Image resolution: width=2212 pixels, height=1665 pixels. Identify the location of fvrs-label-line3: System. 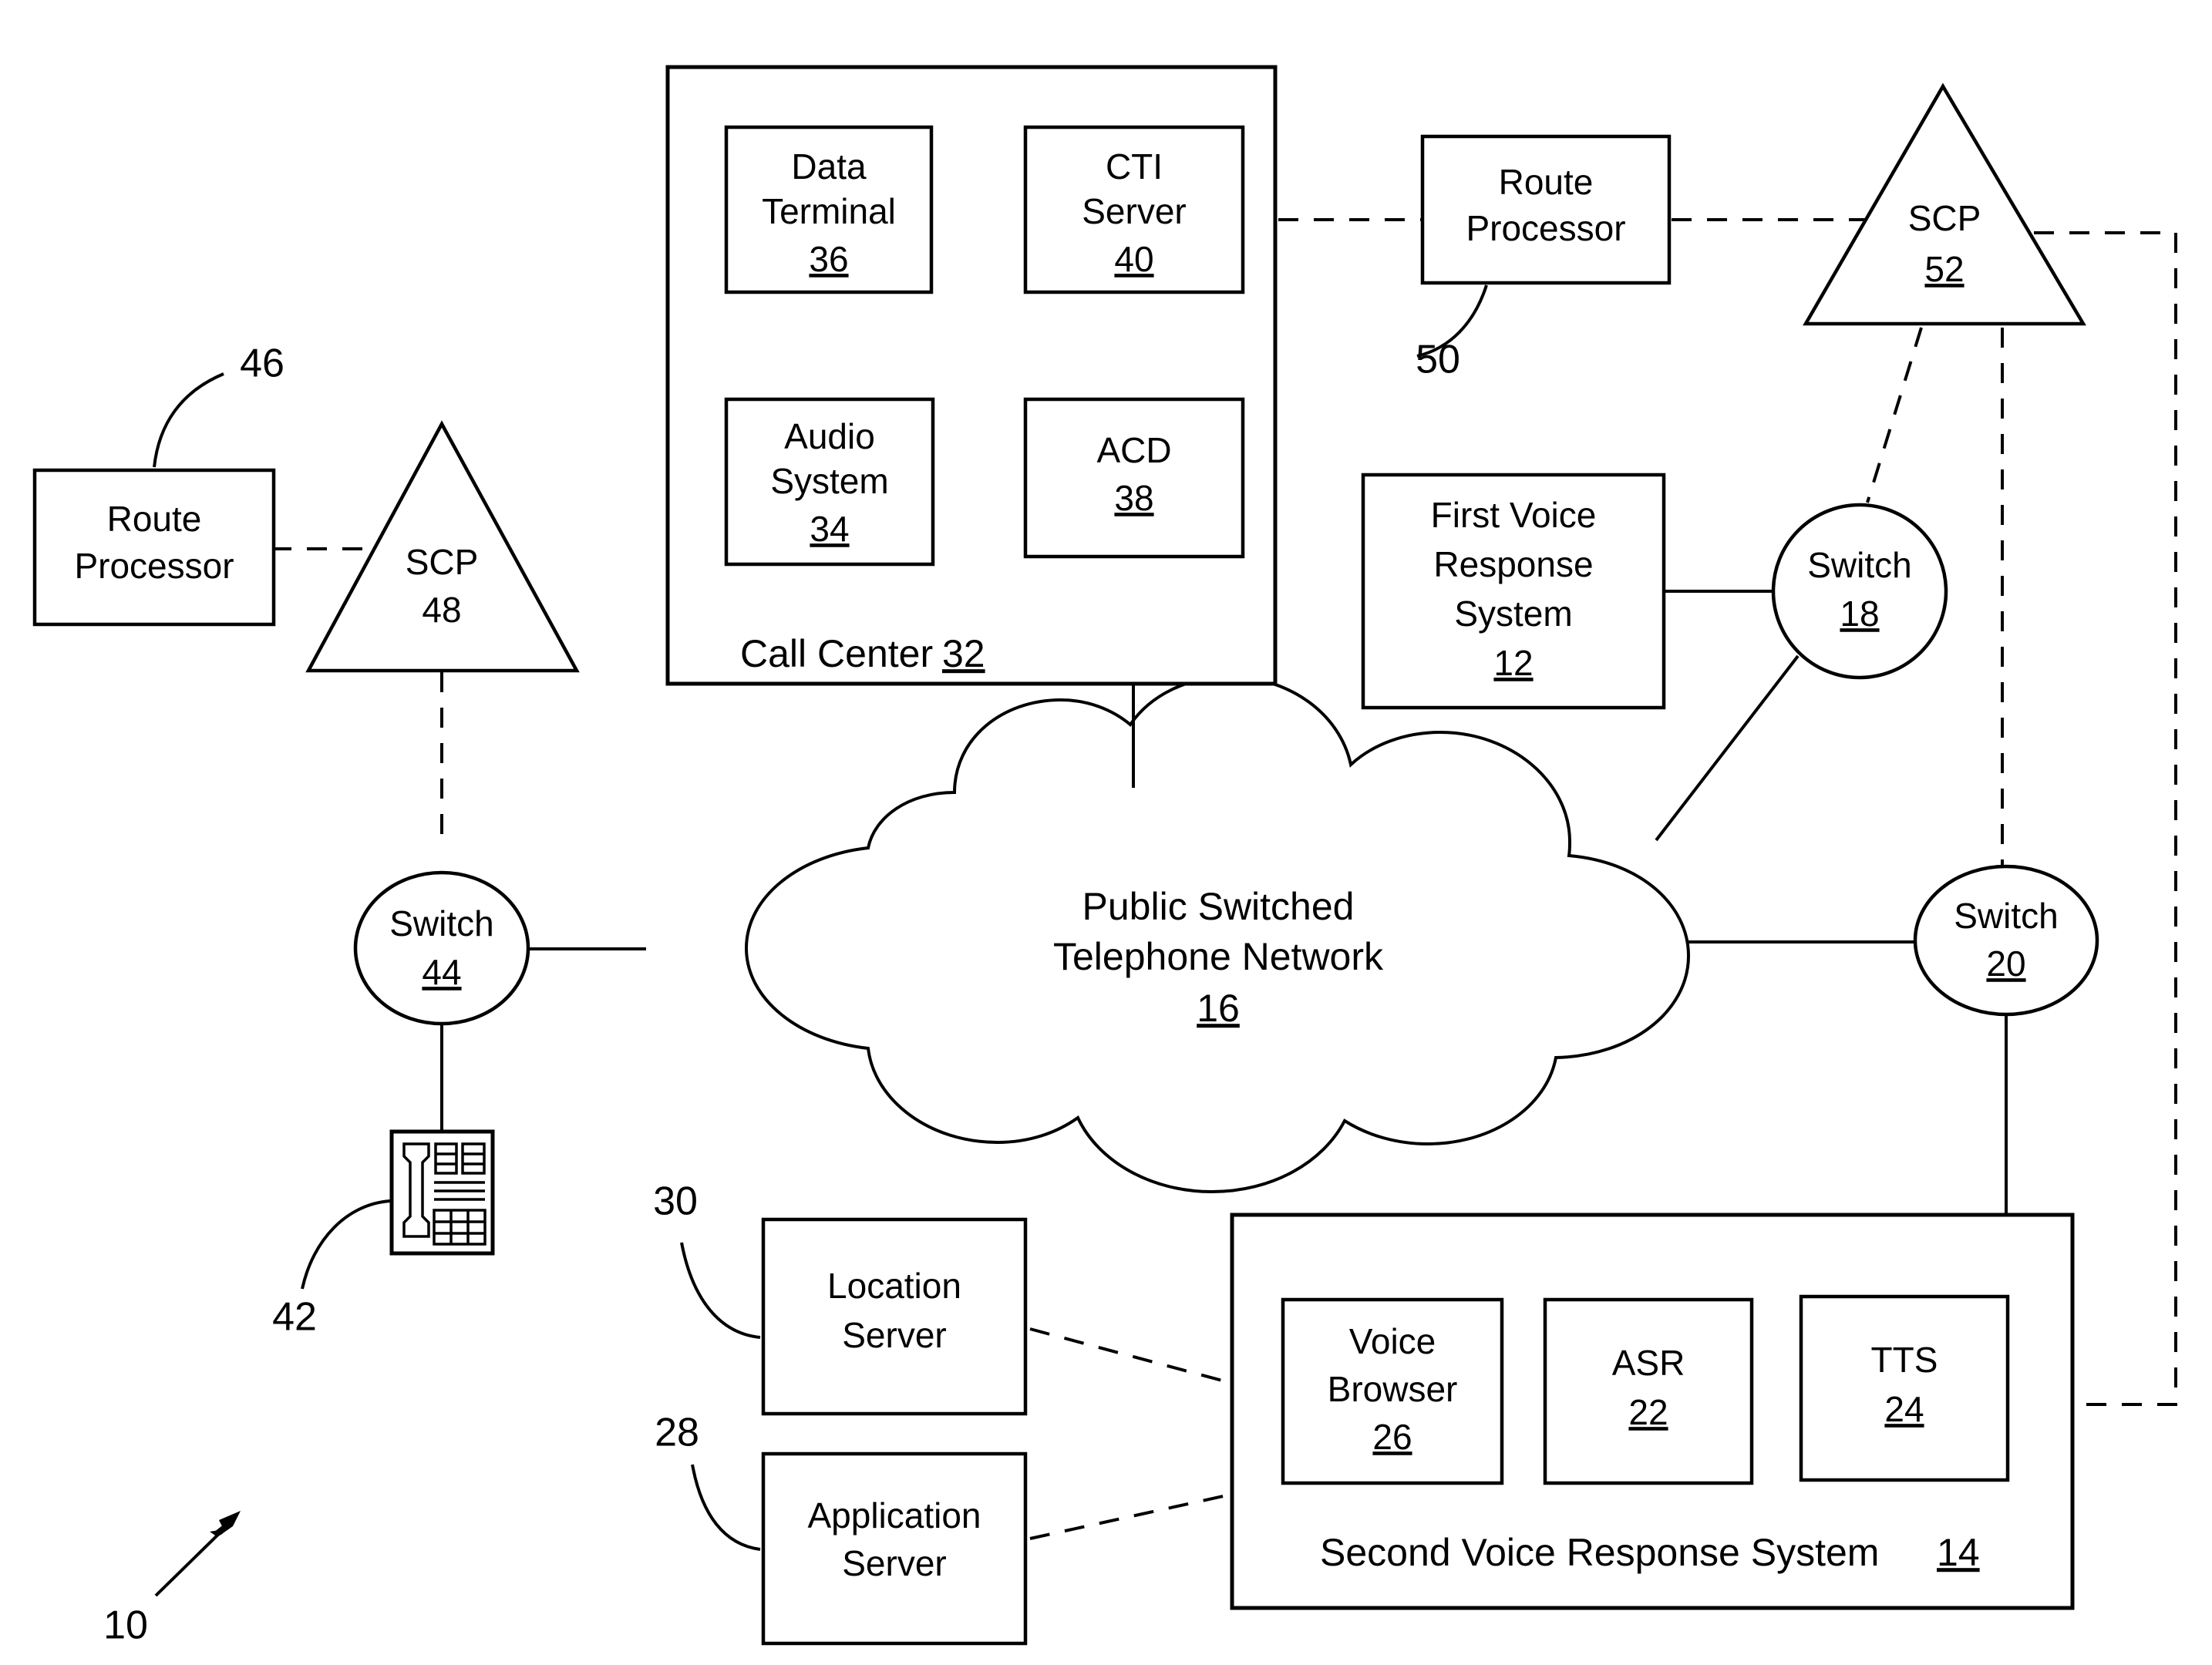
(1513, 614).